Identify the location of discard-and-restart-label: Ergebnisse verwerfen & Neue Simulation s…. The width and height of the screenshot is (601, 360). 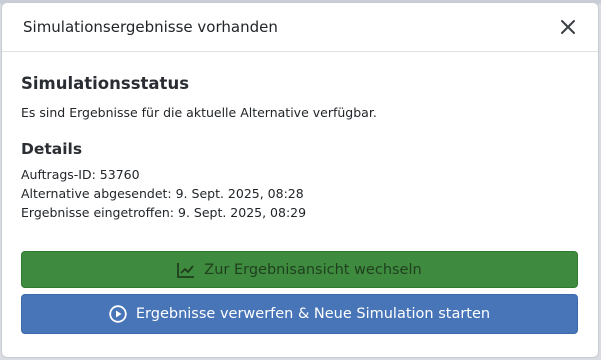
(313, 314).